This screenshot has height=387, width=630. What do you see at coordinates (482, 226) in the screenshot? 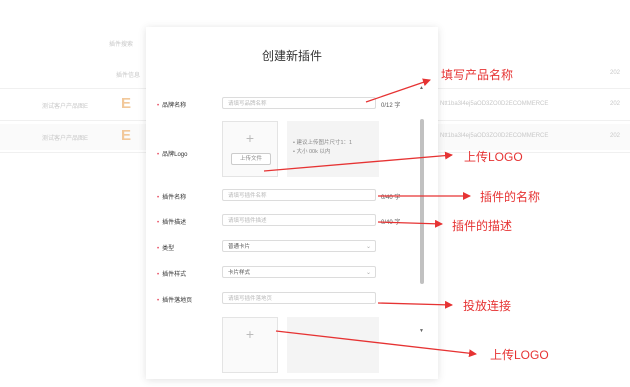
I see `annotation-plugin-desc: 插件的描述` at bounding box center [482, 226].